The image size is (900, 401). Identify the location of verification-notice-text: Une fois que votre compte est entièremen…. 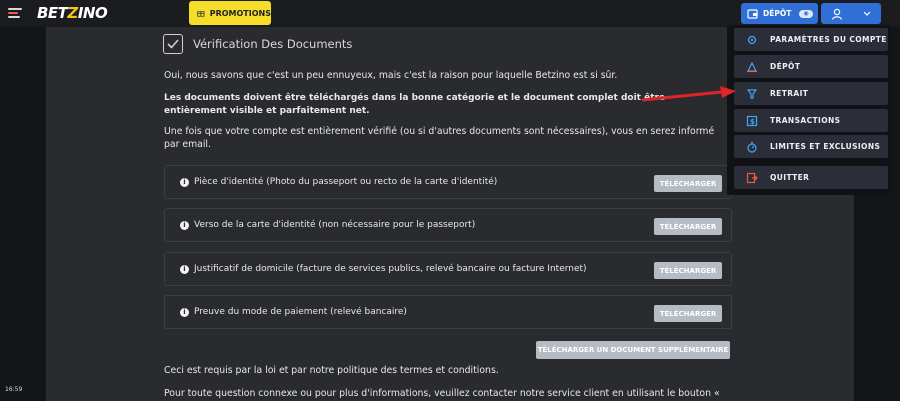
(439, 138).